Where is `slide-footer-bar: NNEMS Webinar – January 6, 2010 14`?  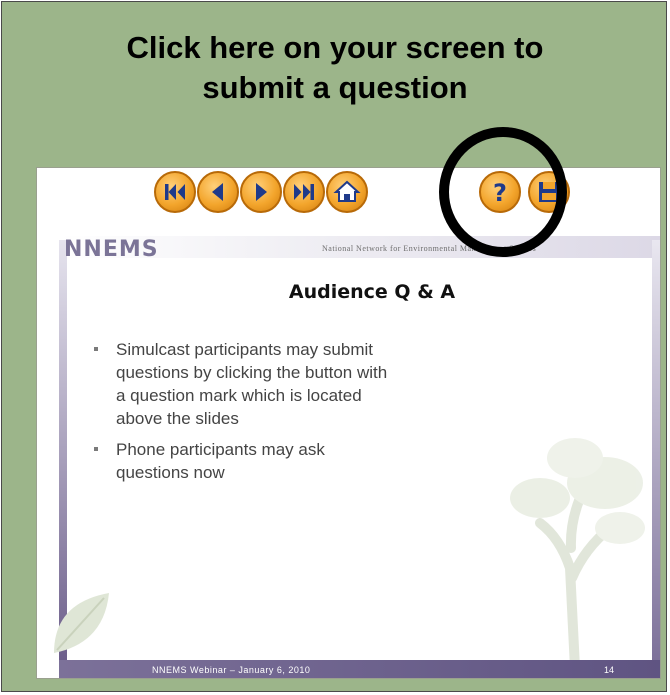
slide-footer-bar: NNEMS Webinar – January 6, 2010 14 is located at coordinates (359, 669).